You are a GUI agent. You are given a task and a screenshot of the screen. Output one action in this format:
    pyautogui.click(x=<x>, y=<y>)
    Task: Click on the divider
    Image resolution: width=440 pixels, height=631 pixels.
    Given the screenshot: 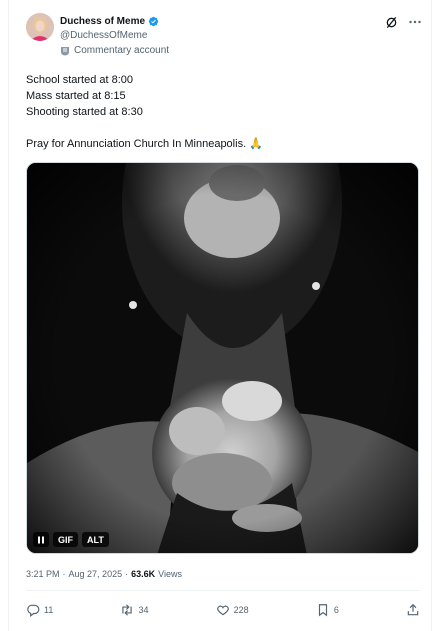 What is the action you would take?
    pyautogui.click(x=223, y=590)
    